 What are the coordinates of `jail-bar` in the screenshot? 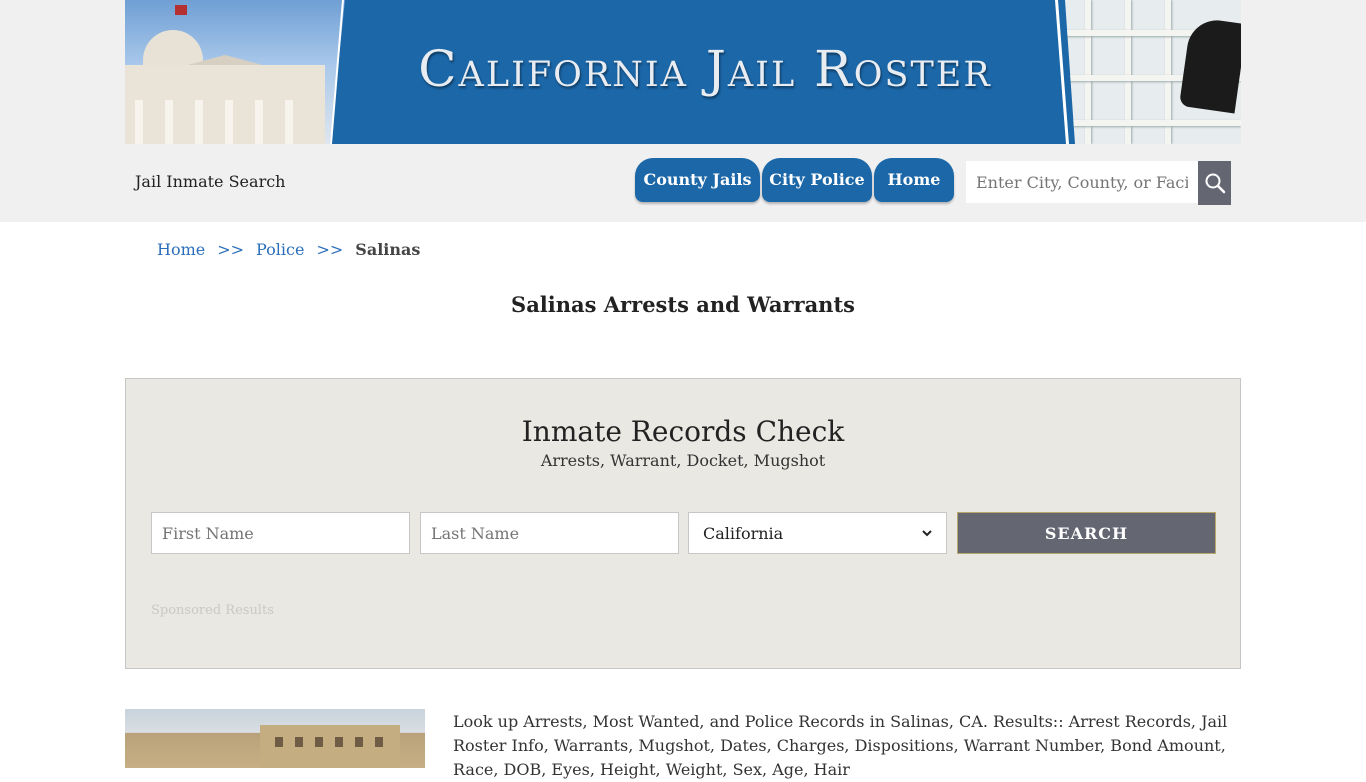 It's located at (1153, 123).